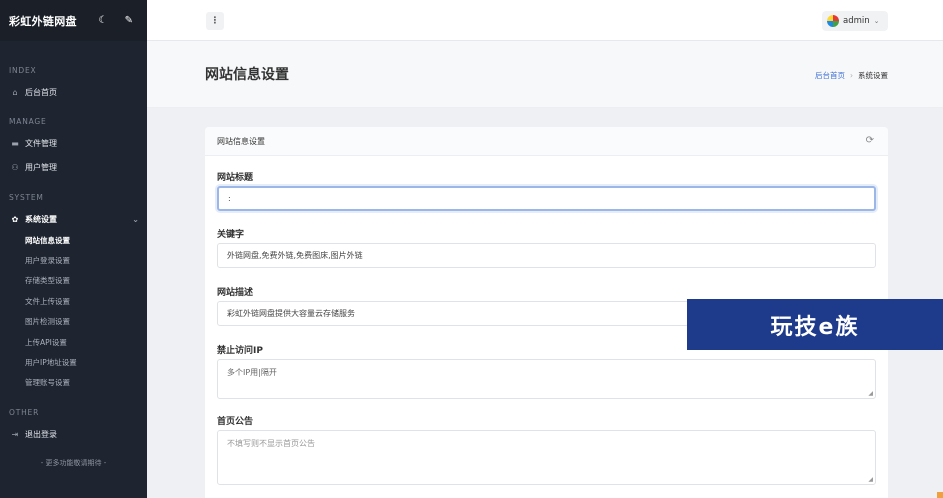  What do you see at coordinates (873, 75) in the screenshot?
I see `breadcrumb-current: 系统设置` at bounding box center [873, 75].